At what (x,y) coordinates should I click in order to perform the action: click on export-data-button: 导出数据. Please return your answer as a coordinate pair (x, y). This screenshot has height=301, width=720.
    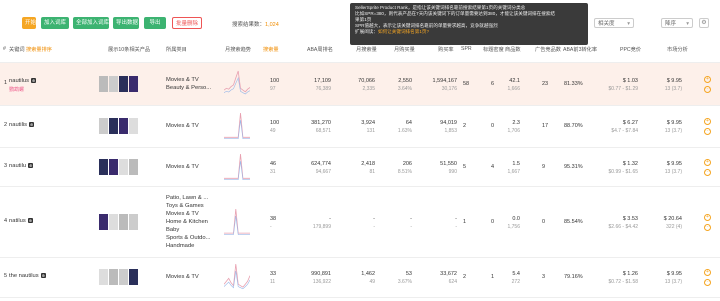
    Looking at the image, I should click on (126, 23).